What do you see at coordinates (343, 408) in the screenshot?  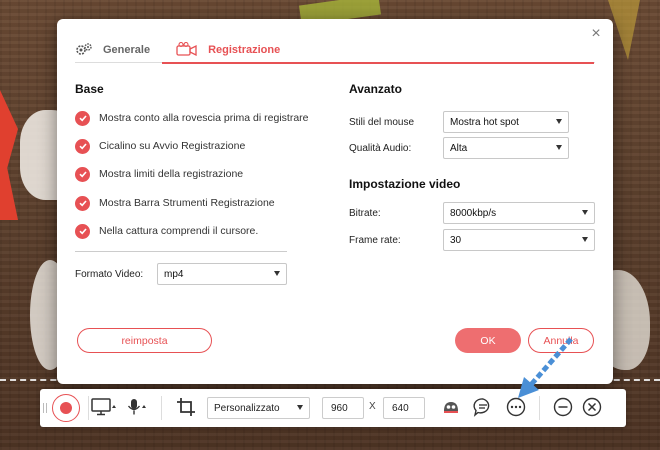 I see `width-input: 960` at bounding box center [343, 408].